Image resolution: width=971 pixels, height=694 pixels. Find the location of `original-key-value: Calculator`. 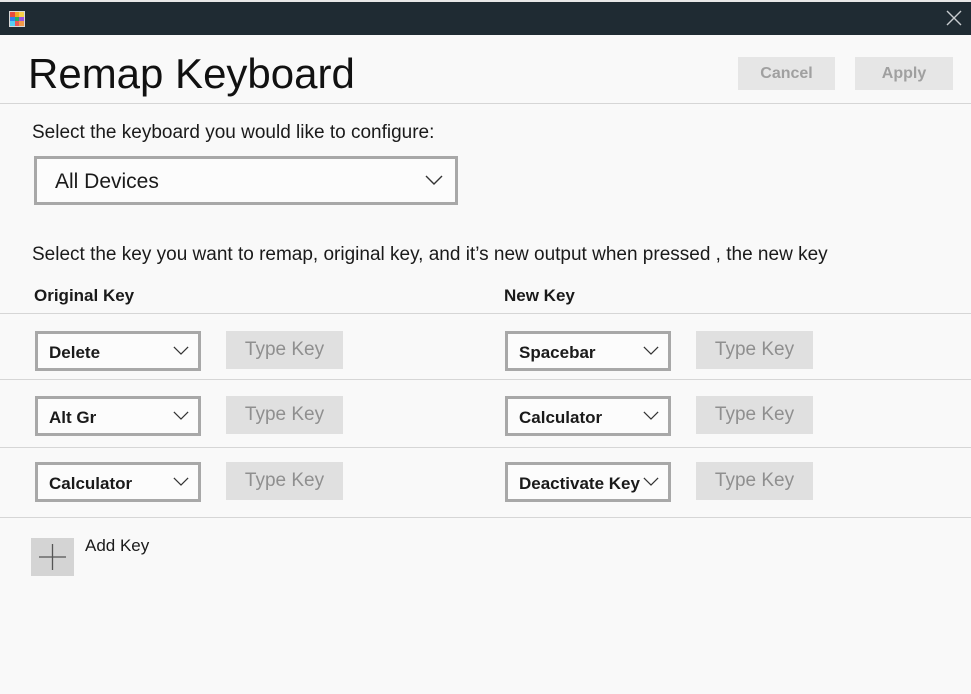

original-key-value: Calculator is located at coordinates (91, 483).